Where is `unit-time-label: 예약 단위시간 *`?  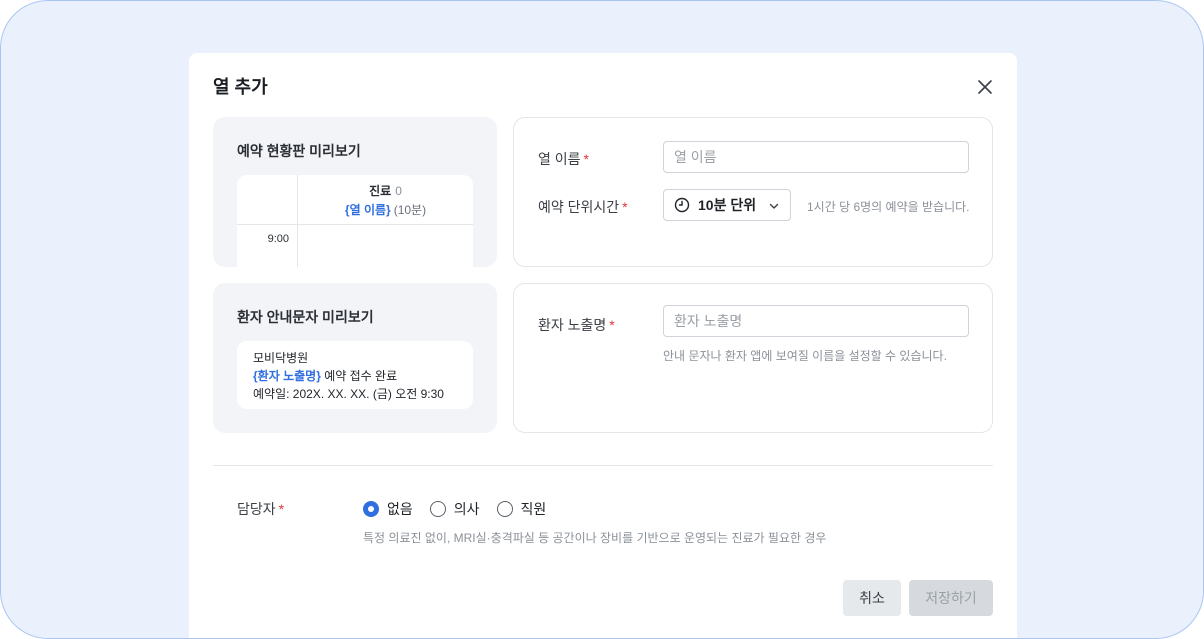 unit-time-label: 예약 단위시간 * is located at coordinates (583, 207).